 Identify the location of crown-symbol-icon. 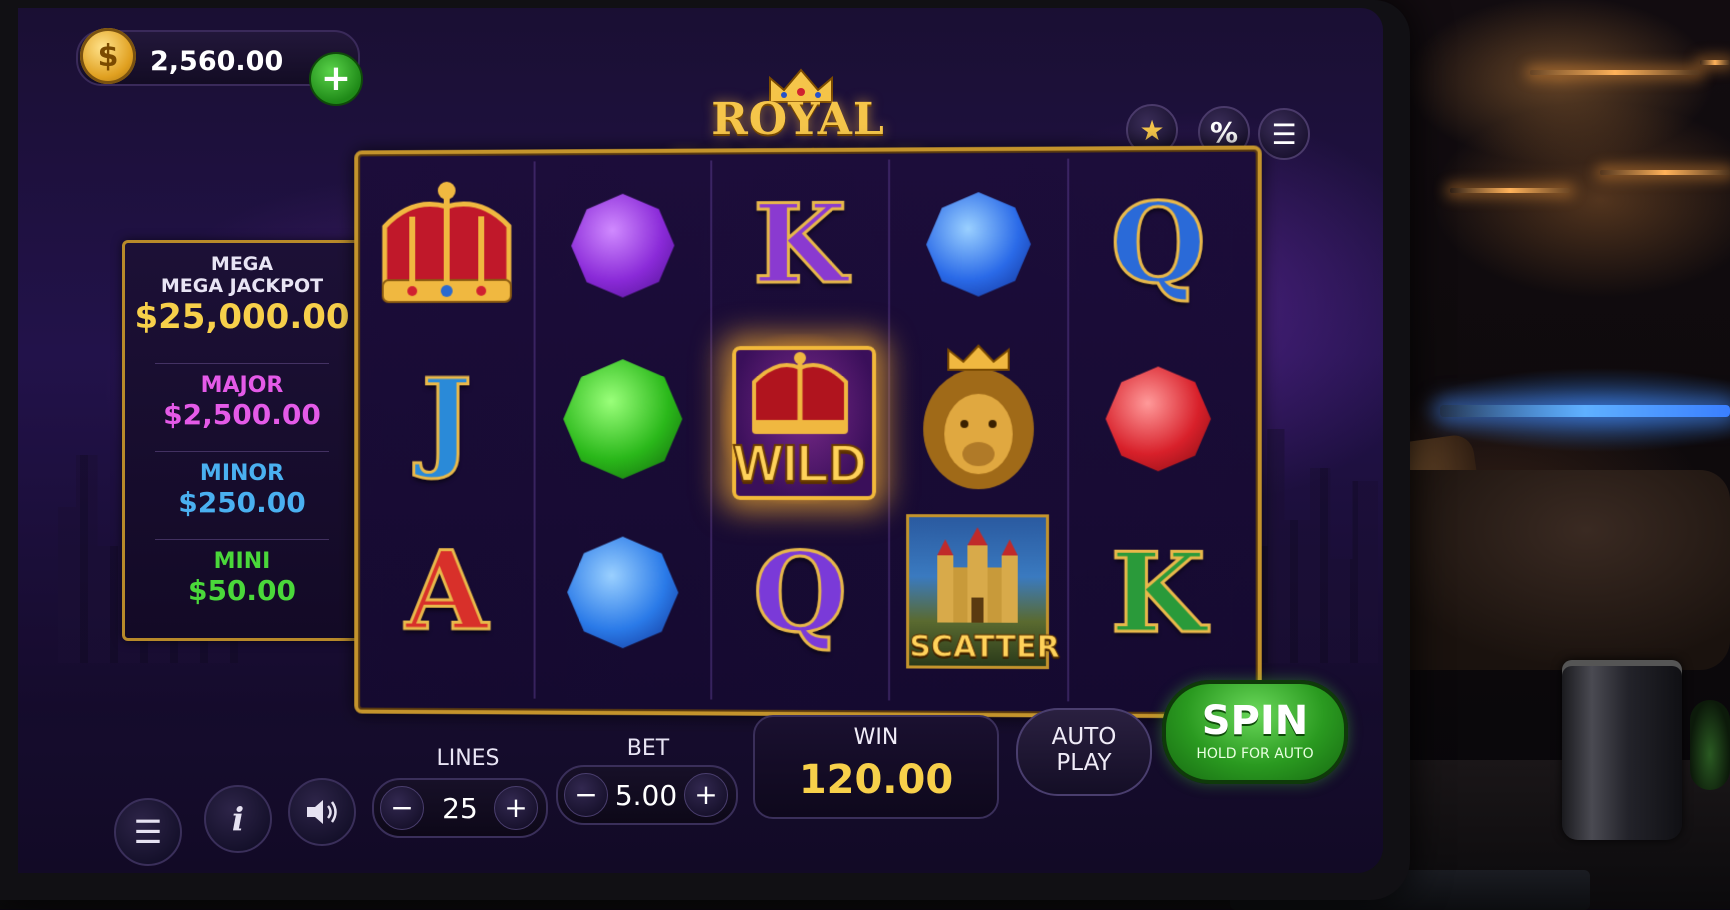
(447, 248).